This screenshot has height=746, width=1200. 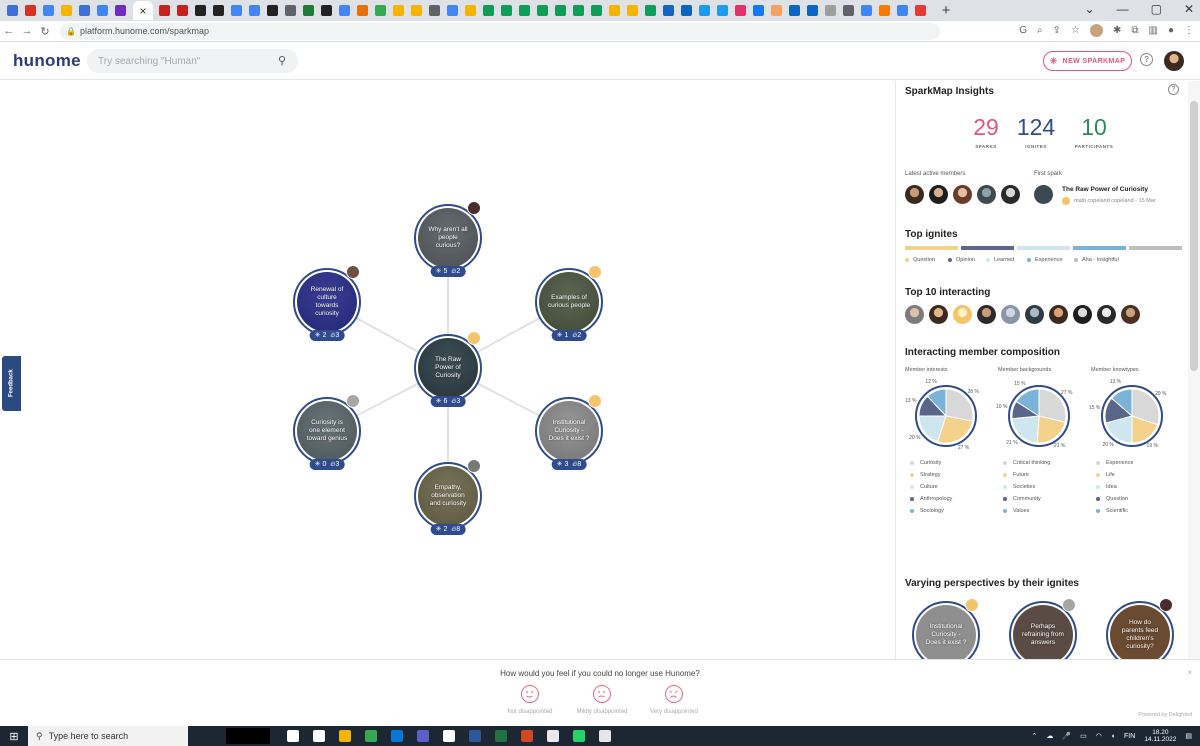 I want to click on hunome-logo: hunome, so click(x=47, y=61).